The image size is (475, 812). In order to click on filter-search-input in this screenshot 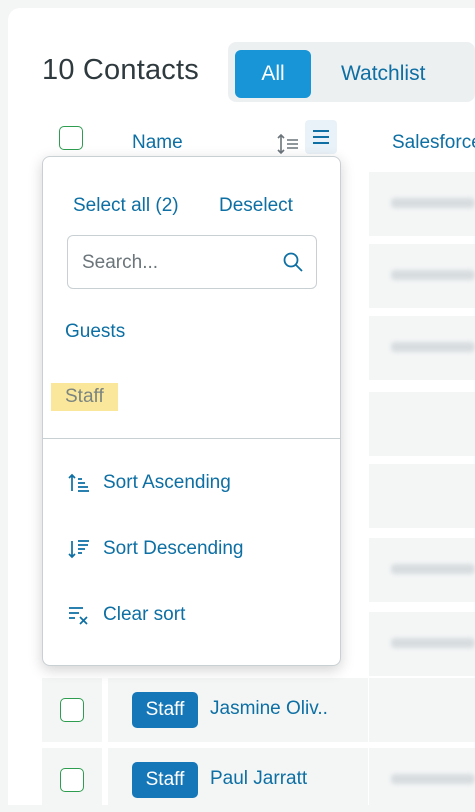, I will do `click(177, 263)`.